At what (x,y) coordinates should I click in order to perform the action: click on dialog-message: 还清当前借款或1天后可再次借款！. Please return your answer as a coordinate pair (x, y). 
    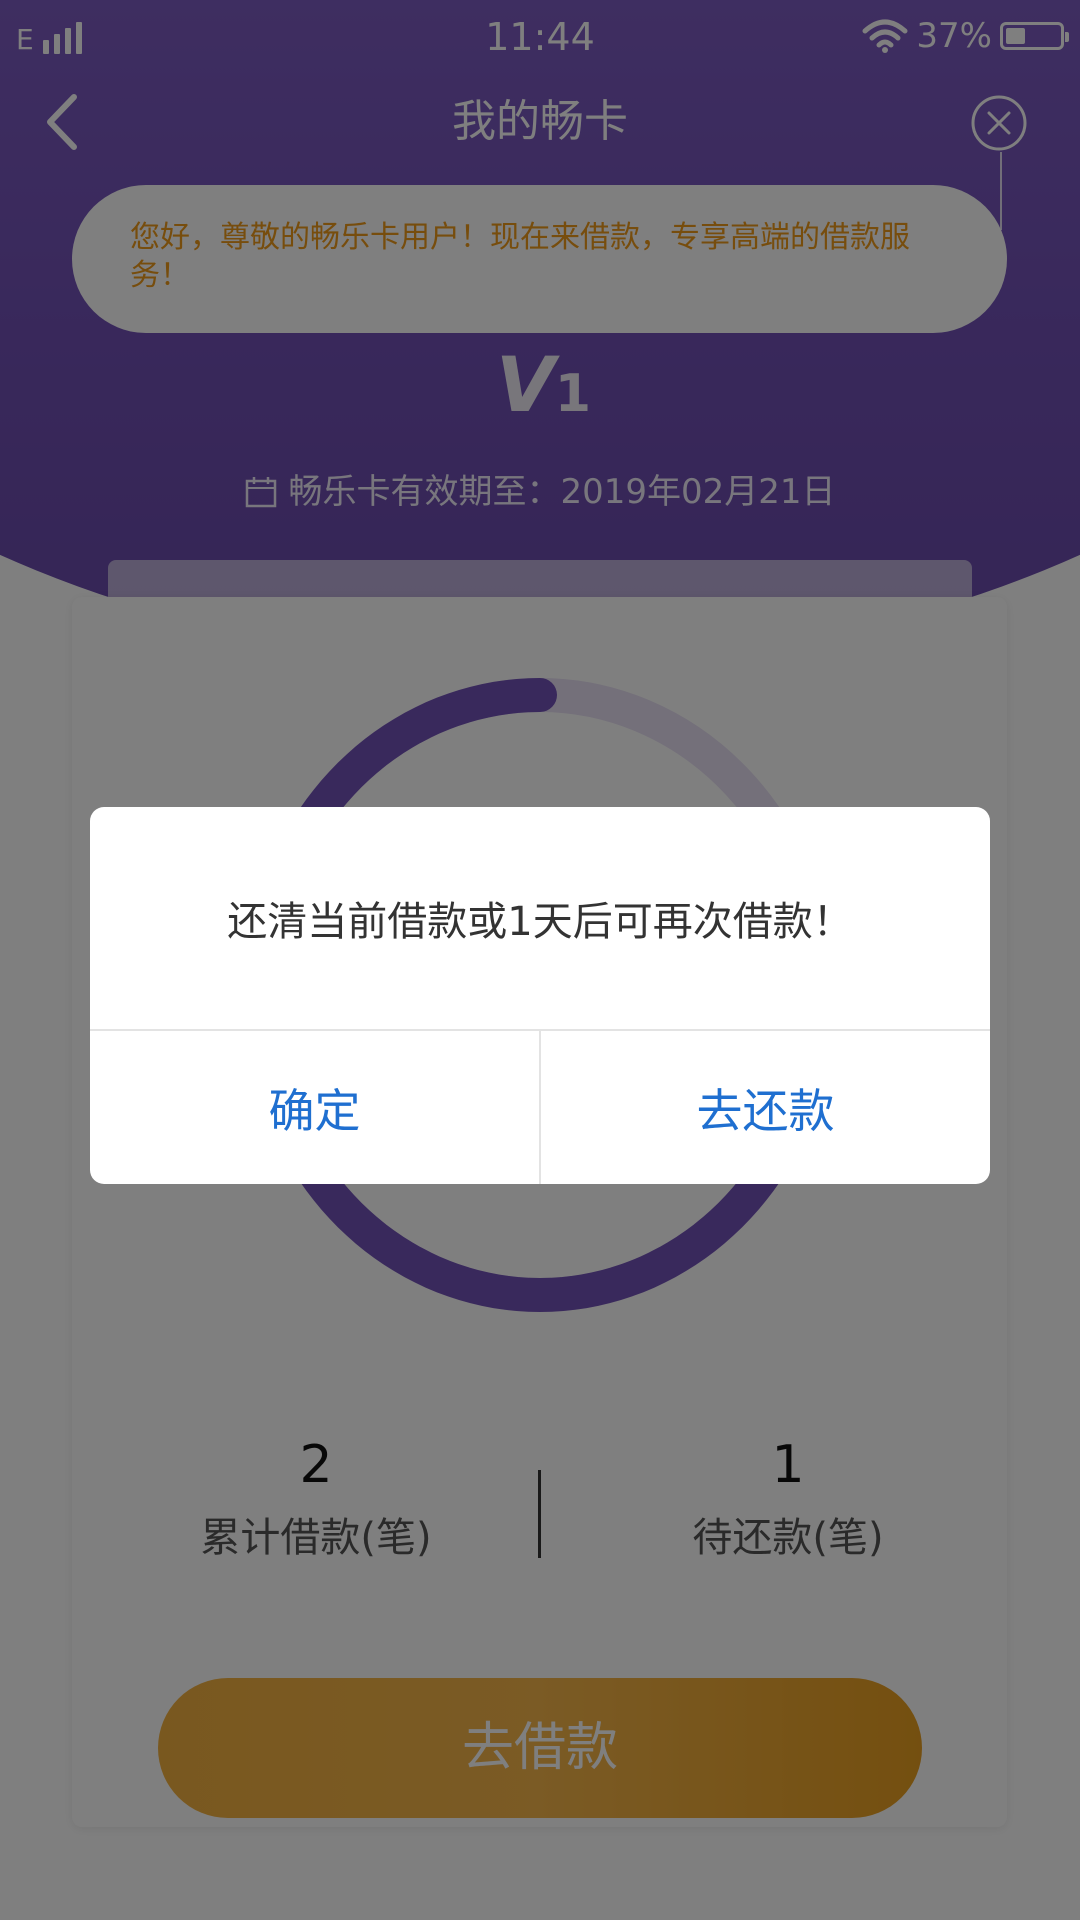
    Looking at the image, I should click on (540, 922).